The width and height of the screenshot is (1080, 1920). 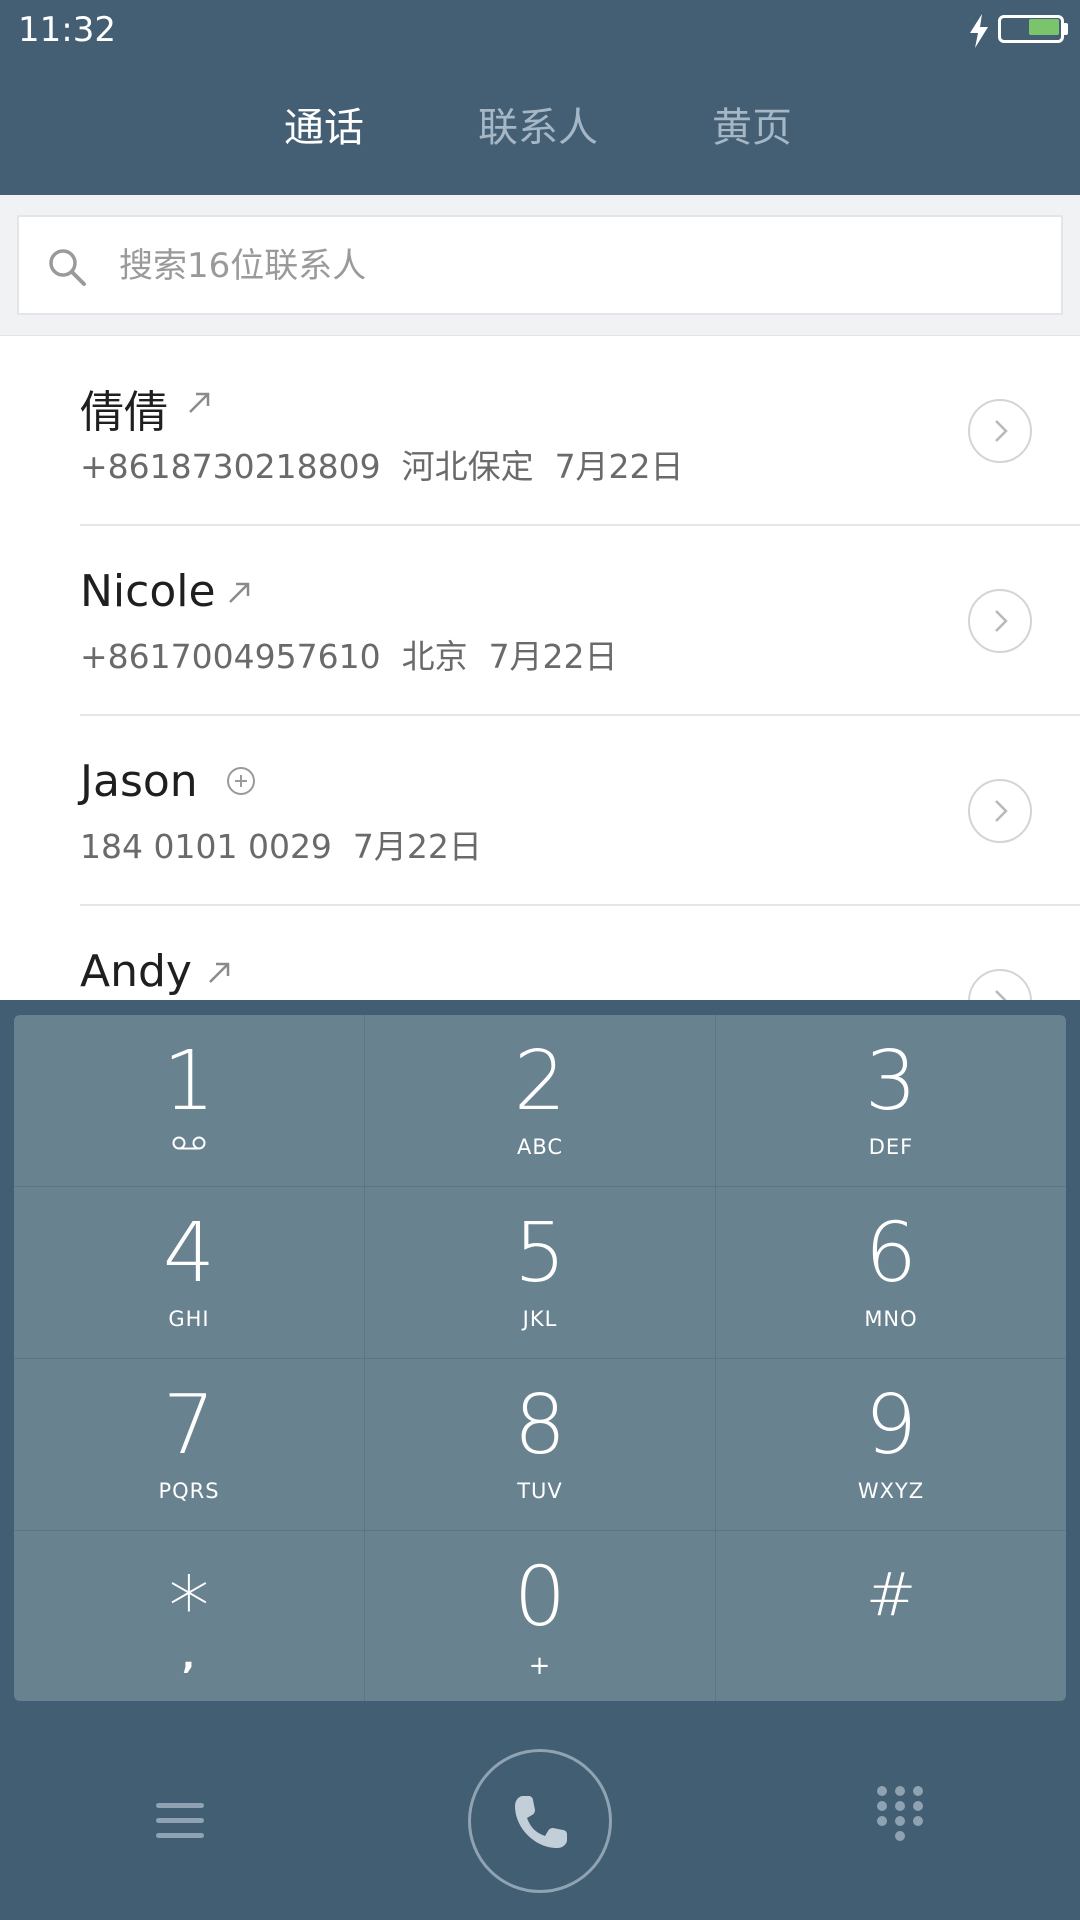 I want to click on battery-nub, so click(x=1066, y=29).